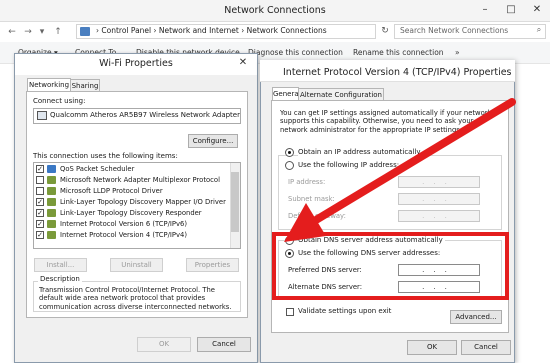 This screenshot has width=550, height=363. I want to click on maximize-button: □, so click(511, 10).